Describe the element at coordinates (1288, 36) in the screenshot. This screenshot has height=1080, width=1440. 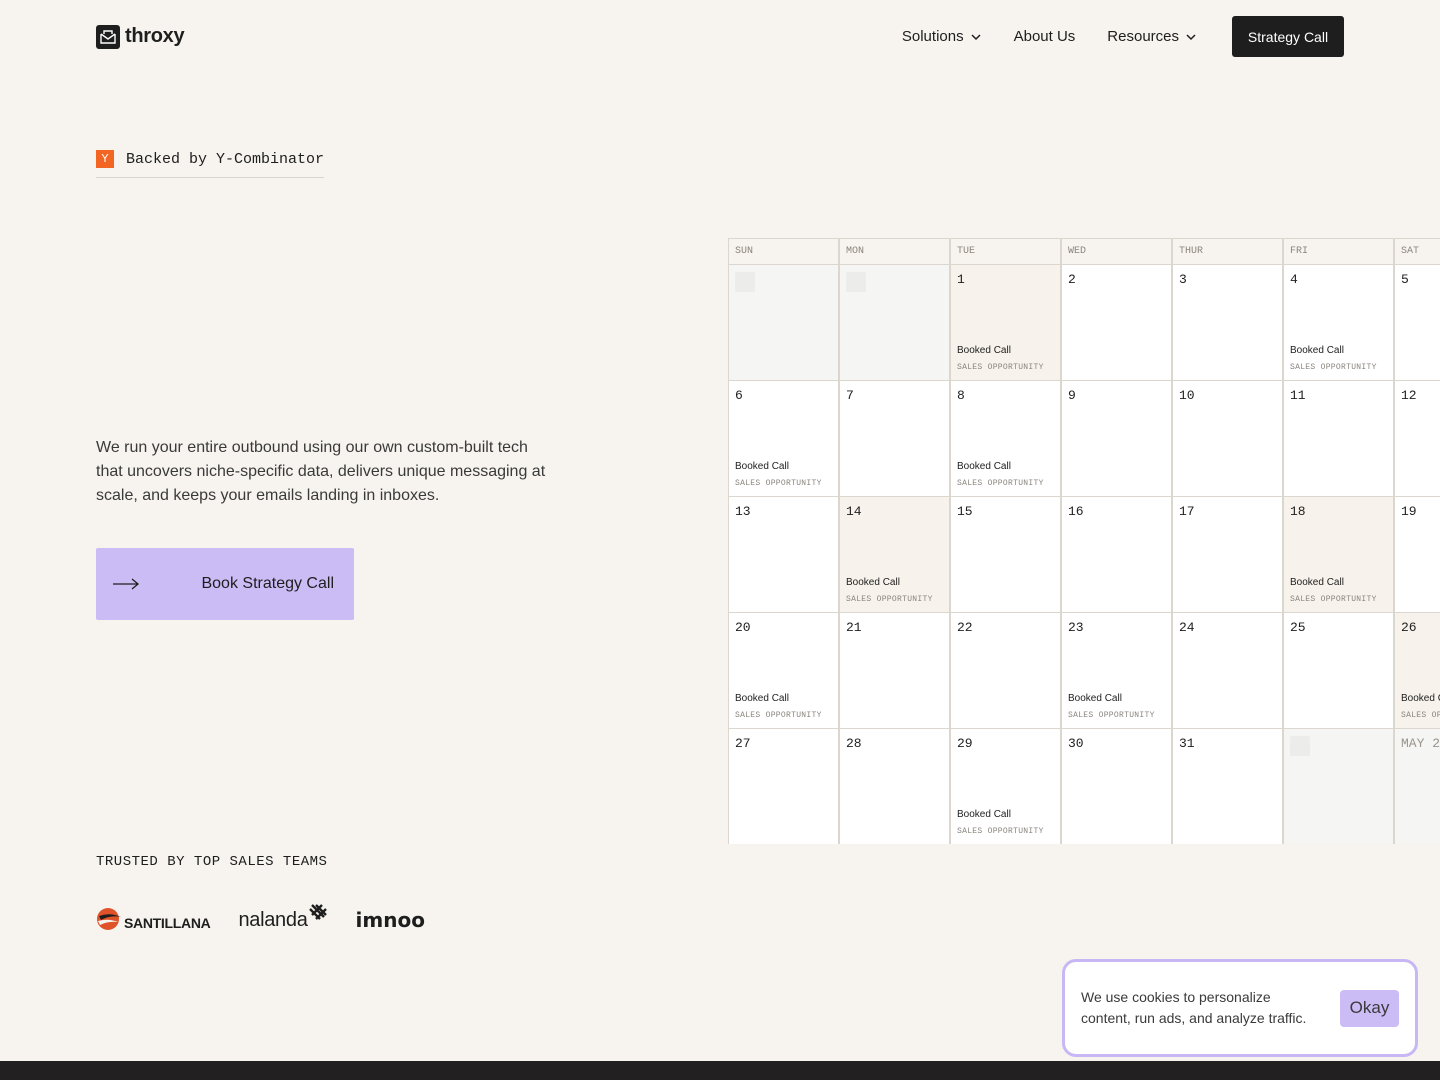
I see `strategy-call-button: Strategy Call` at that location.